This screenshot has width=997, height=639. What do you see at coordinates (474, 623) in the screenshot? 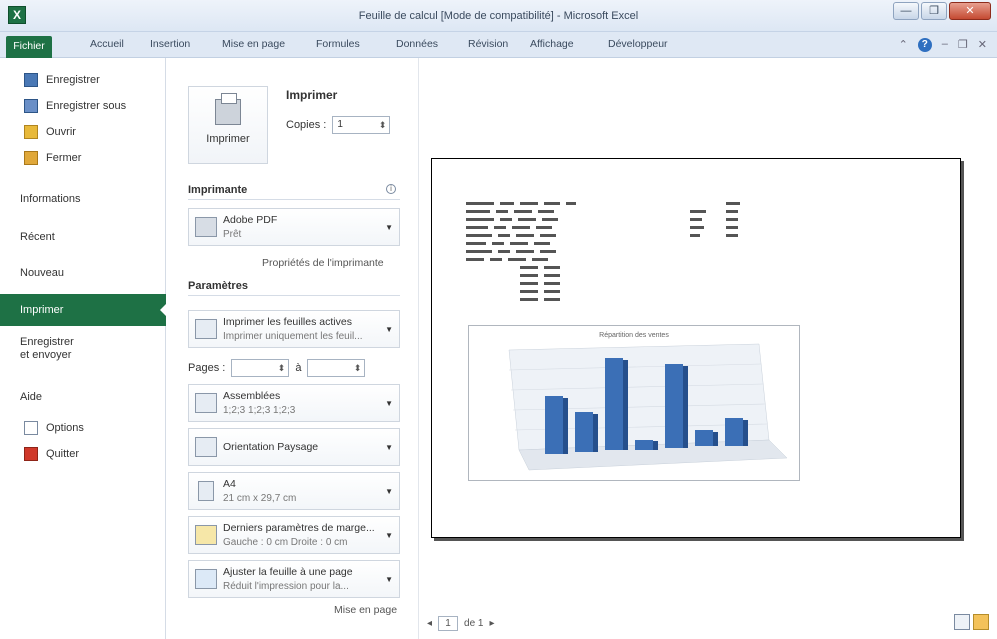
I see `page-total: de 1` at bounding box center [474, 623].